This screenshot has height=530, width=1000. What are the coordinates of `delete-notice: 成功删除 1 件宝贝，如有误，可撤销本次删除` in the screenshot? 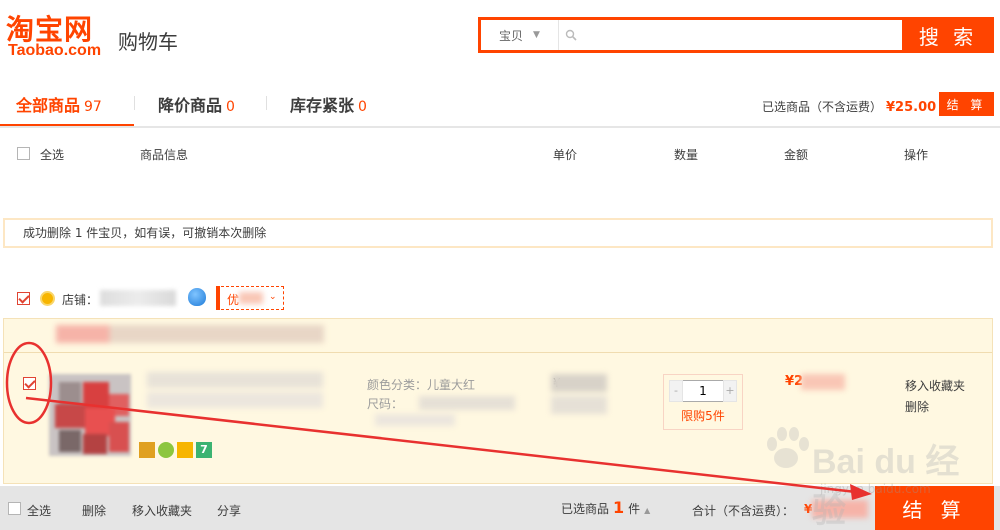 It's located at (498, 233).